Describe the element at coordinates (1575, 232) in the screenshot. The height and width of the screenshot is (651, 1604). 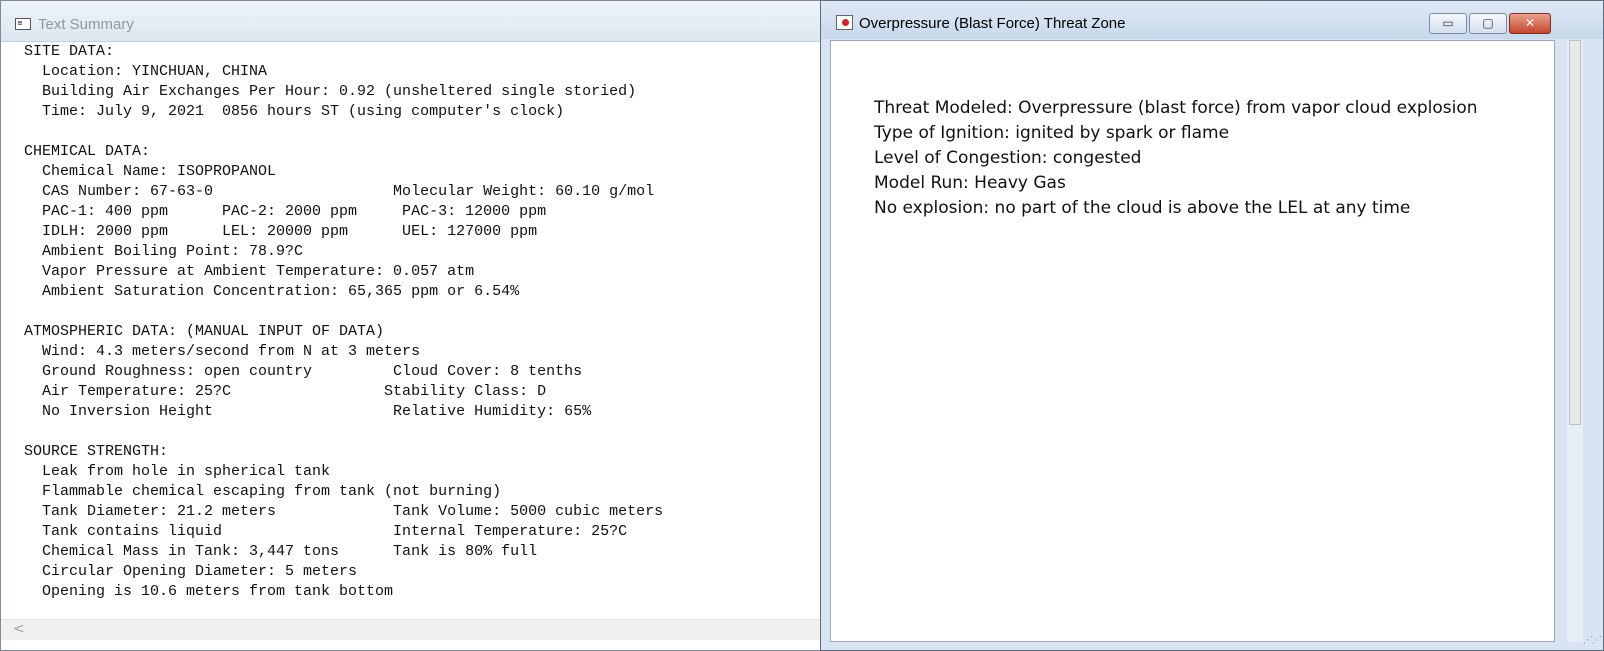
I see `scrollbar-thumb` at that location.